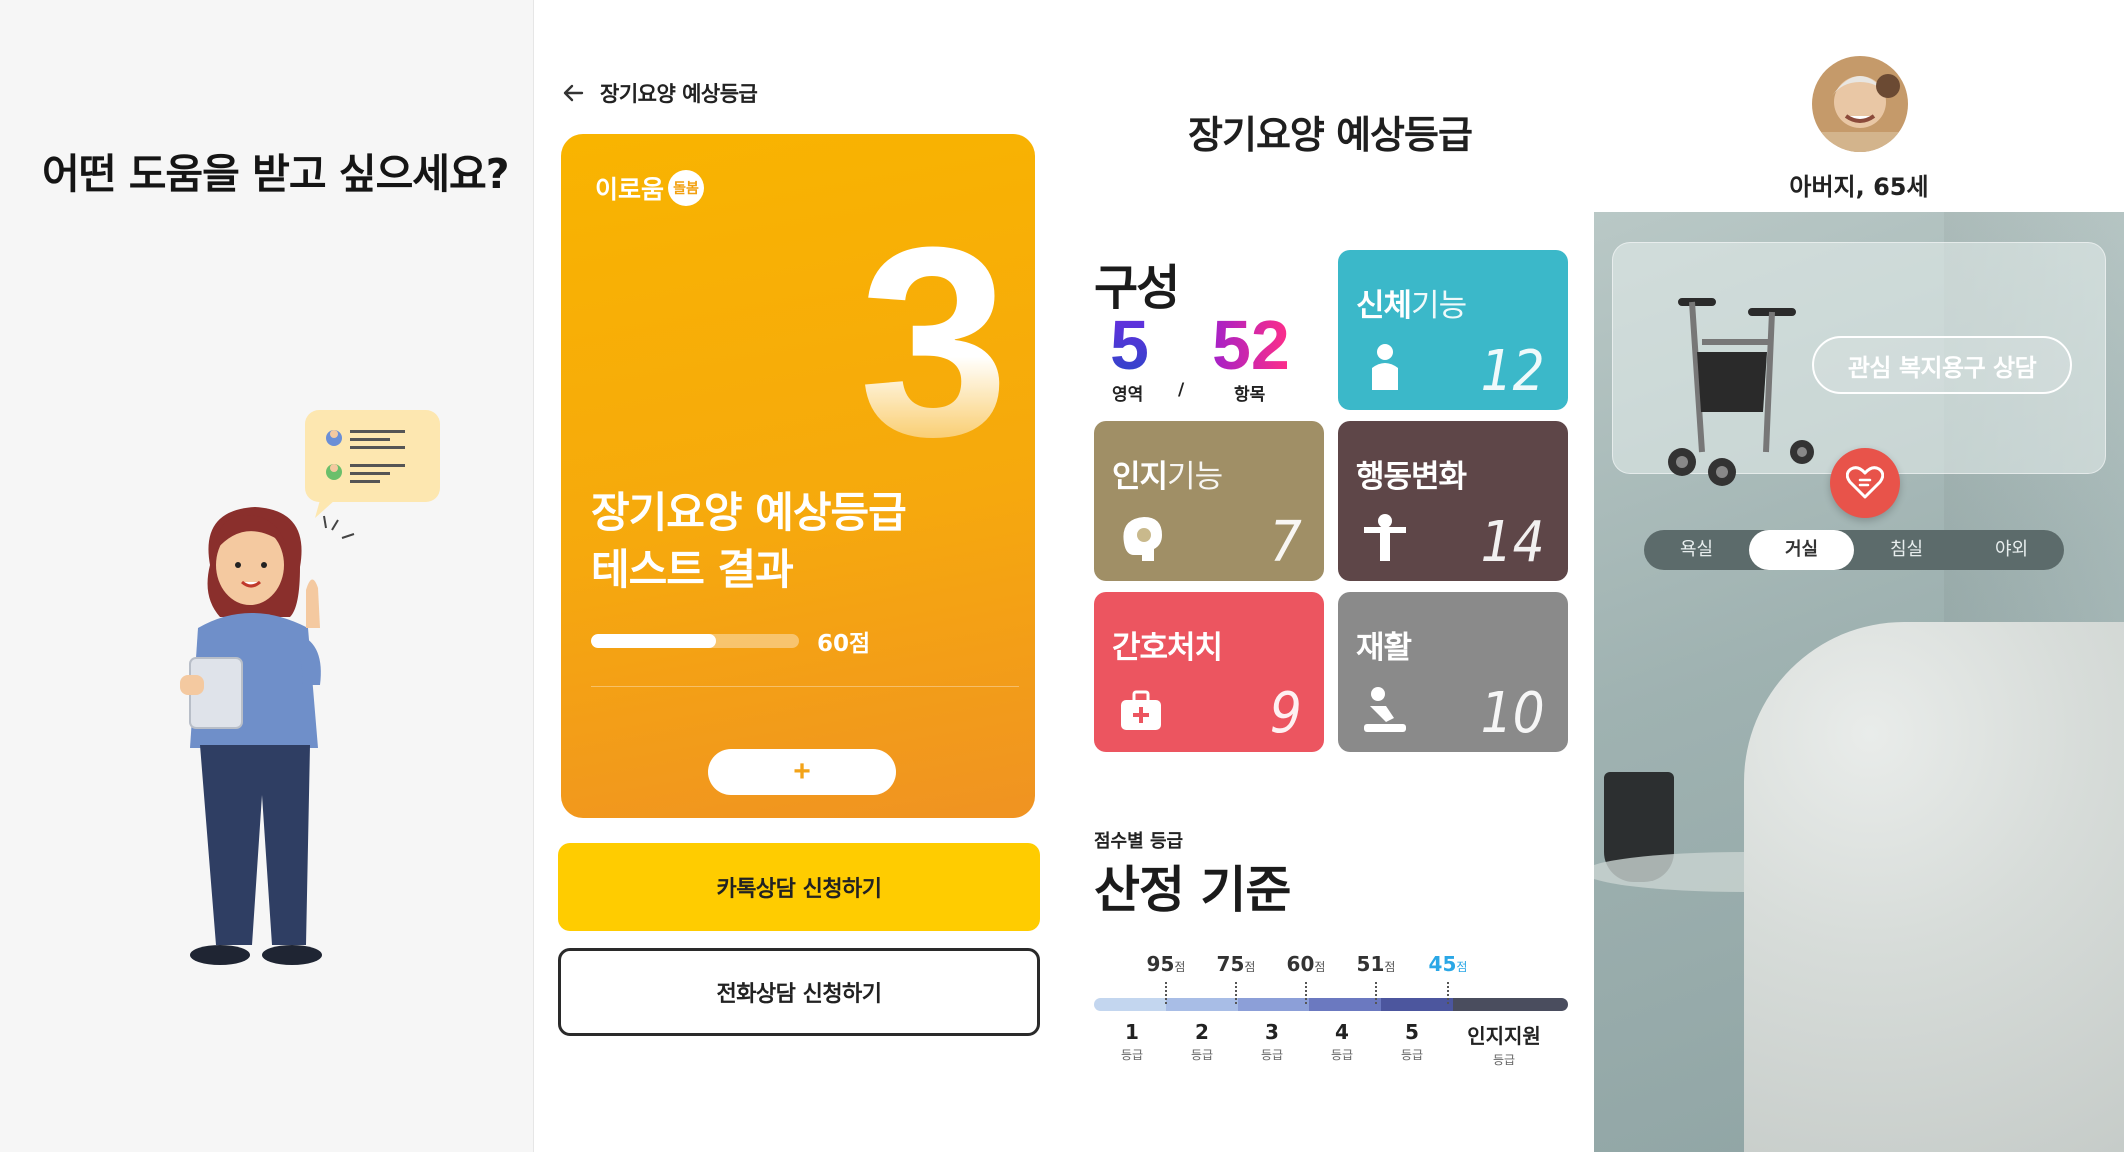 The image size is (2124, 1152). Describe the element at coordinates (1236, 964) in the screenshot. I see `threshold-75: 75점` at that location.